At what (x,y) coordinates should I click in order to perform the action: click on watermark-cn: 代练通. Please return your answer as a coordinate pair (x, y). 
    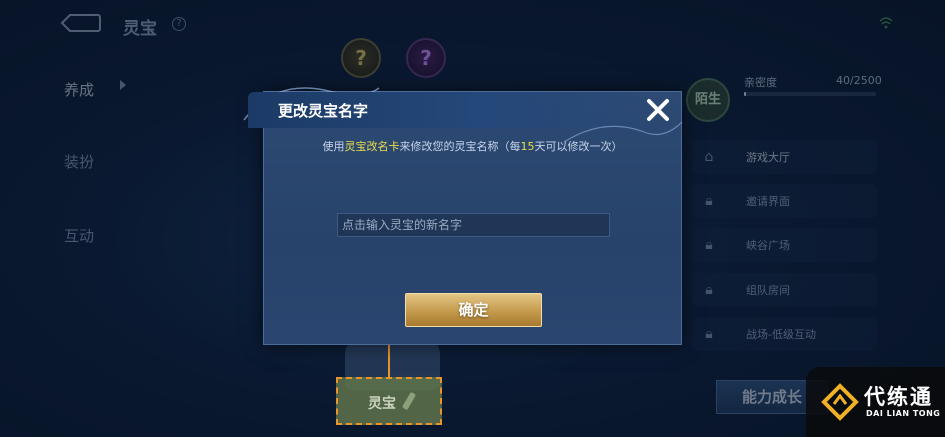
    Looking at the image, I should click on (898, 397).